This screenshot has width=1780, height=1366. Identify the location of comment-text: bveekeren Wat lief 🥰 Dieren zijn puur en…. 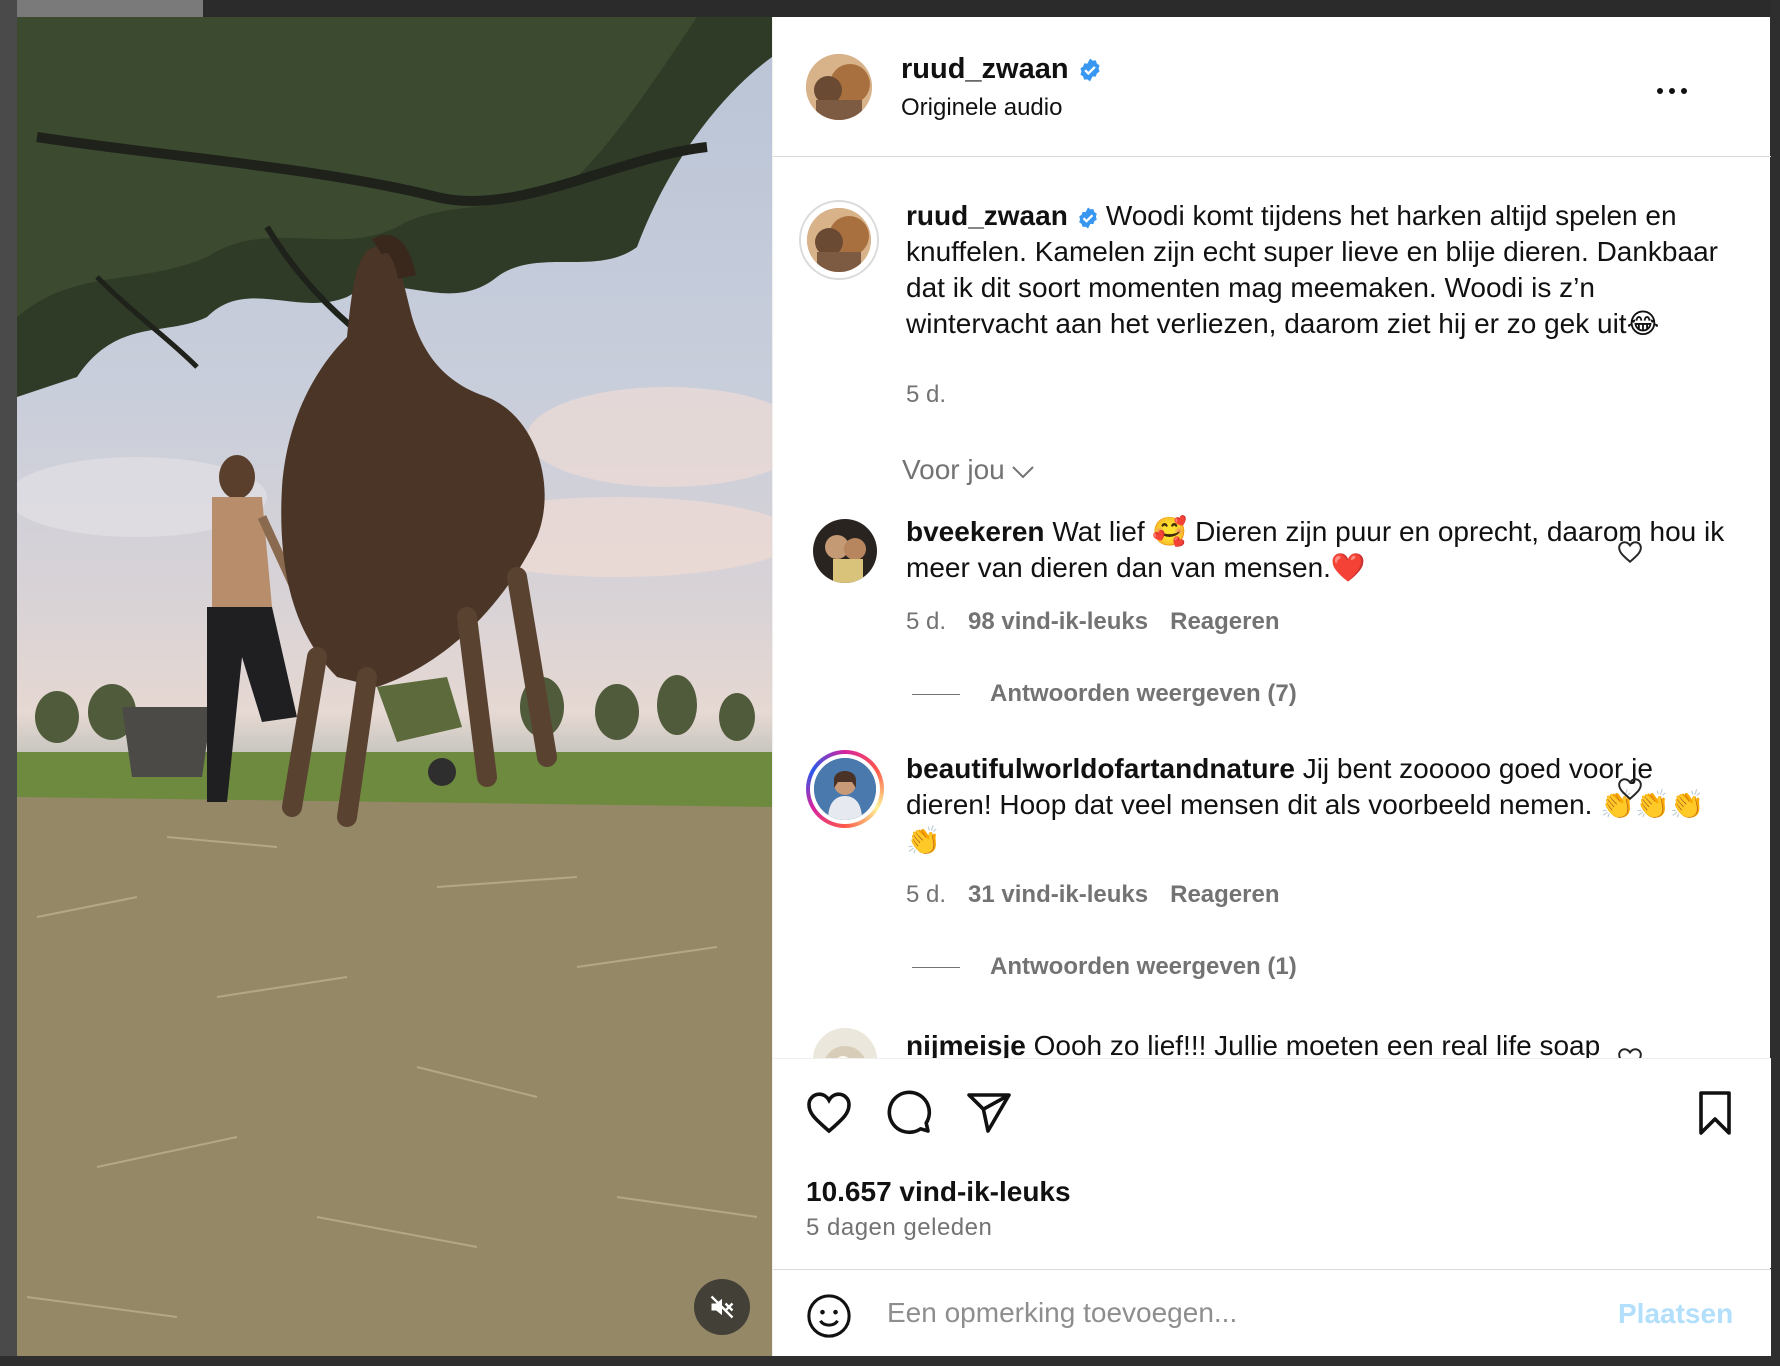
(1321, 550).